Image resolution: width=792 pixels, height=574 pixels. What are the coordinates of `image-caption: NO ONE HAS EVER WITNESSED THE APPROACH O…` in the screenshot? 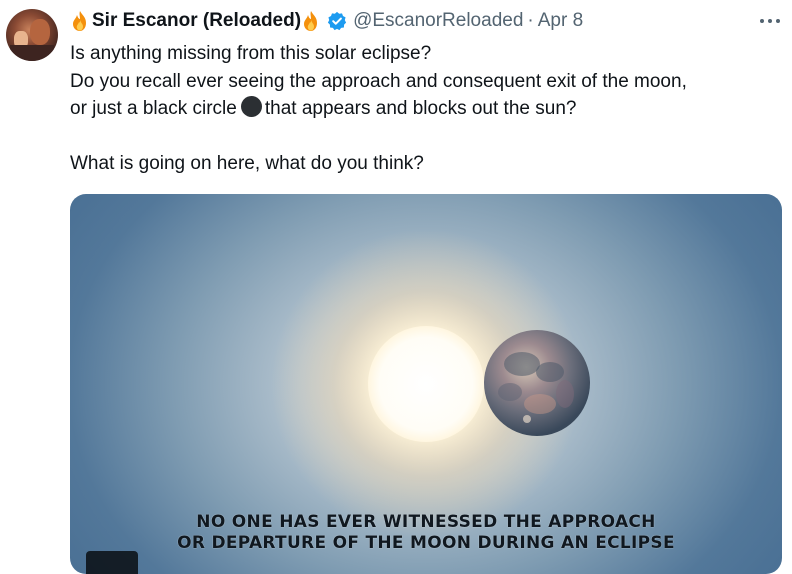 It's located at (426, 533).